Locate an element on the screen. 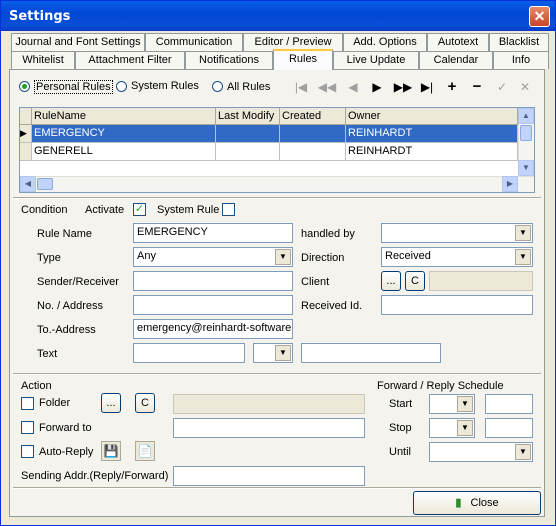  next-page-icon: ▶▶ is located at coordinates (403, 87).